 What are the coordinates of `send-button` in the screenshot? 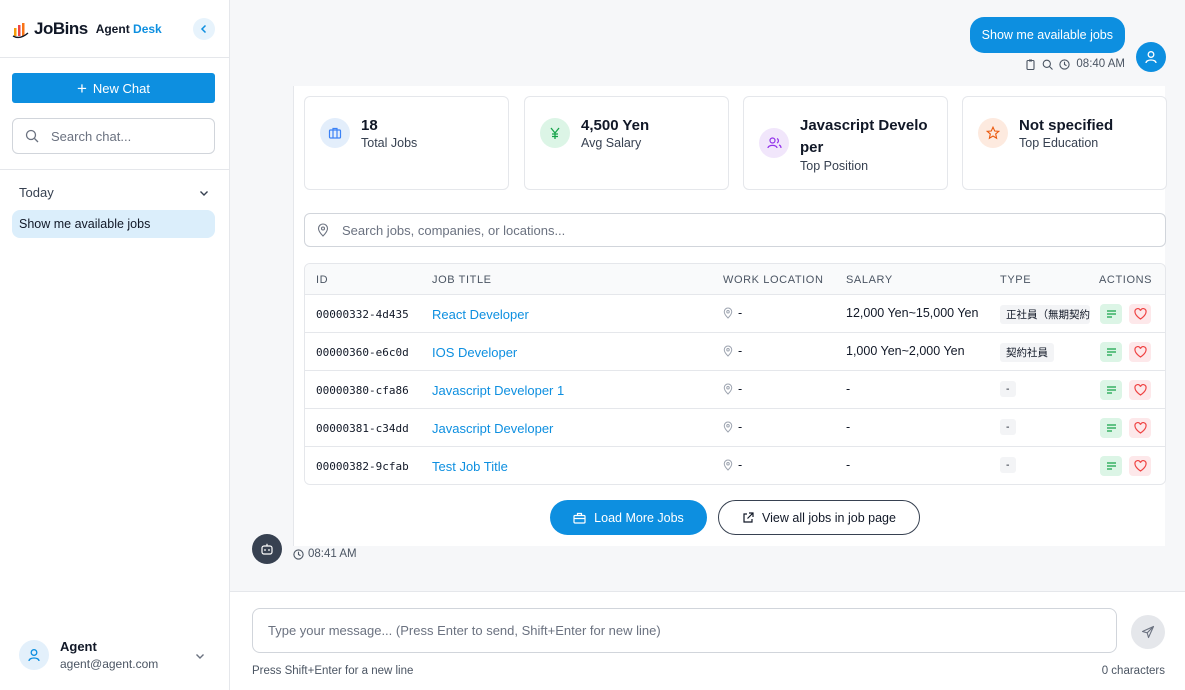 It's located at (1148, 632).